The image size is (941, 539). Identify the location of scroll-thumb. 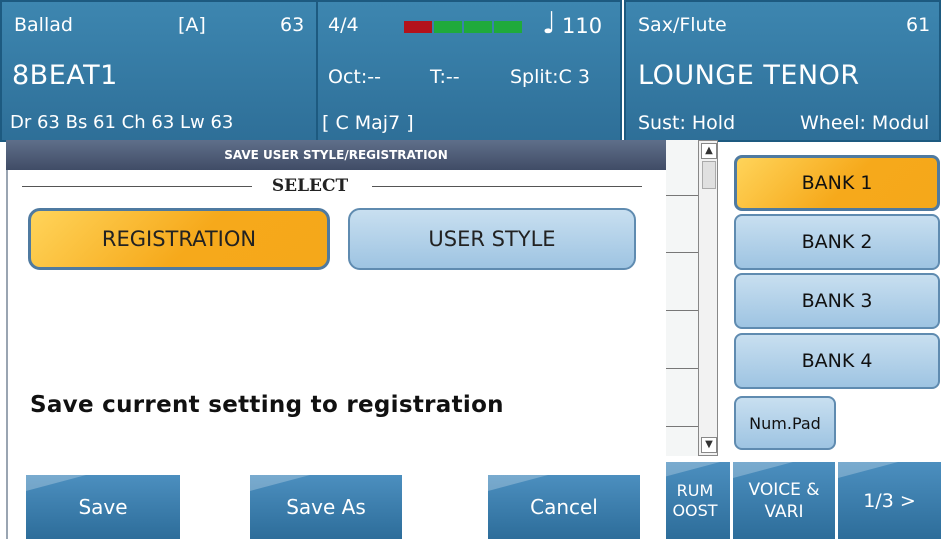
(709, 175).